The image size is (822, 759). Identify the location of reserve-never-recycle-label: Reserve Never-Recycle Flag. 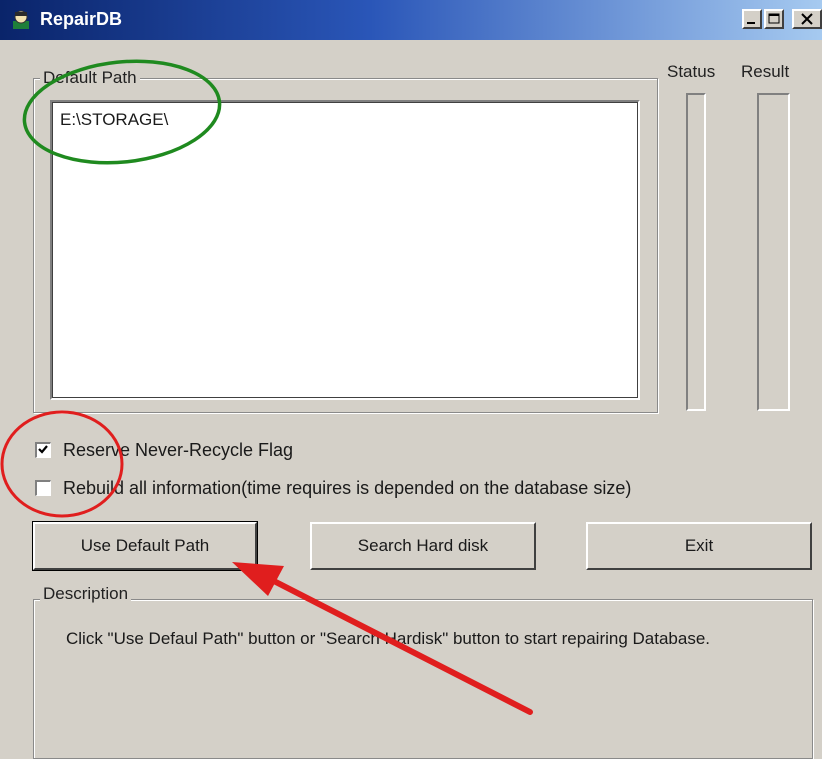
(178, 450).